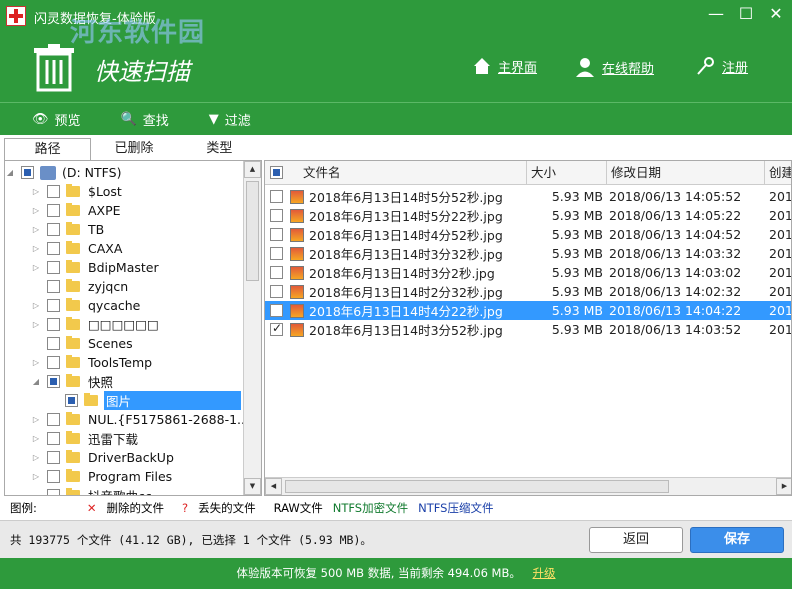 This screenshot has width=792, height=589. I want to click on save-button: 保存, so click(737, 540).